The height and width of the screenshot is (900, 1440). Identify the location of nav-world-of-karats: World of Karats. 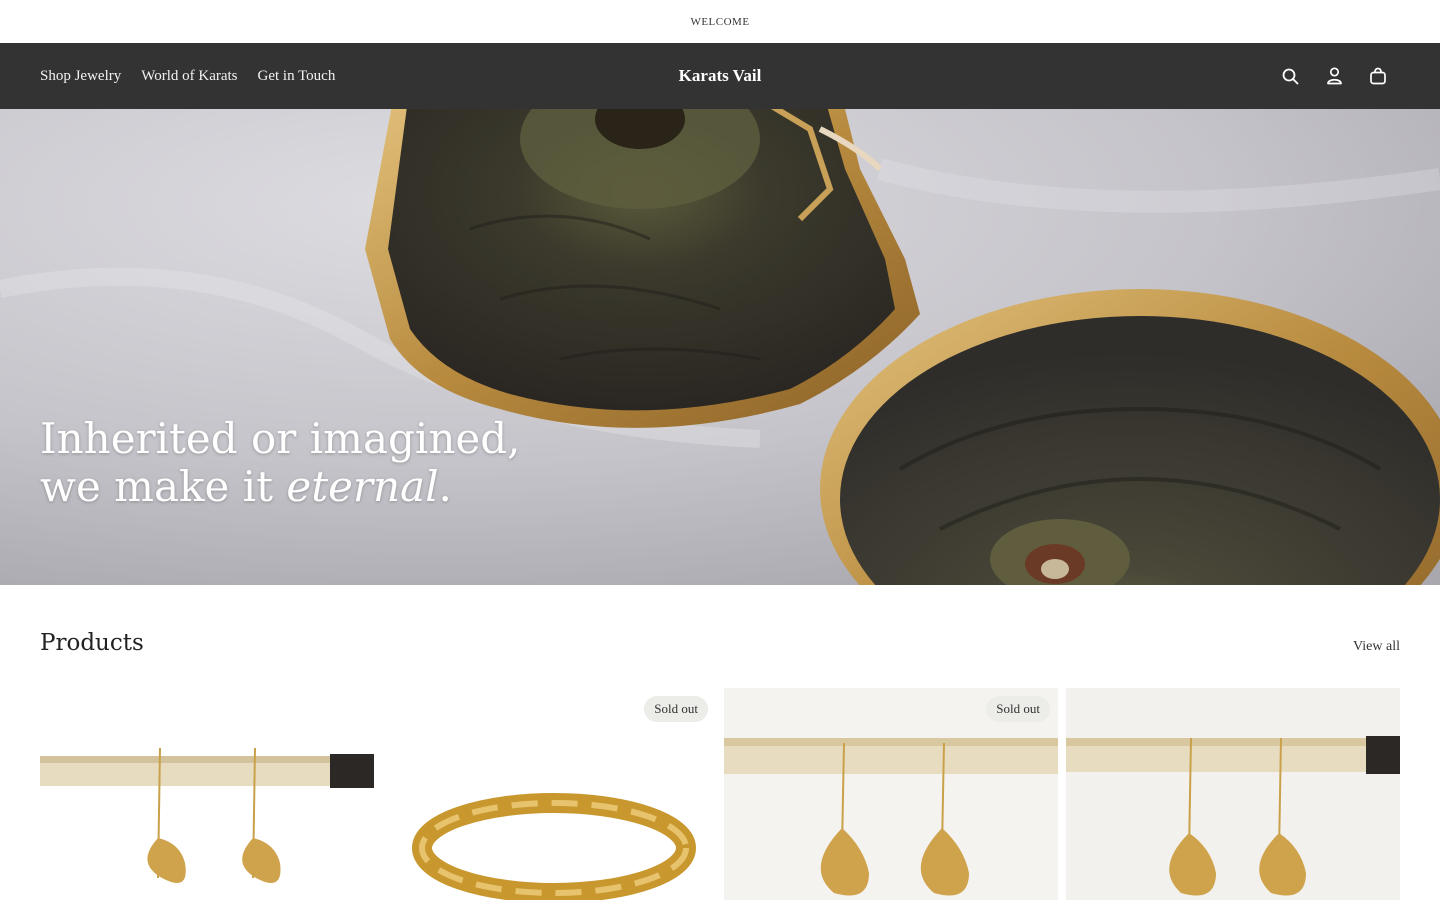
(189, 76).